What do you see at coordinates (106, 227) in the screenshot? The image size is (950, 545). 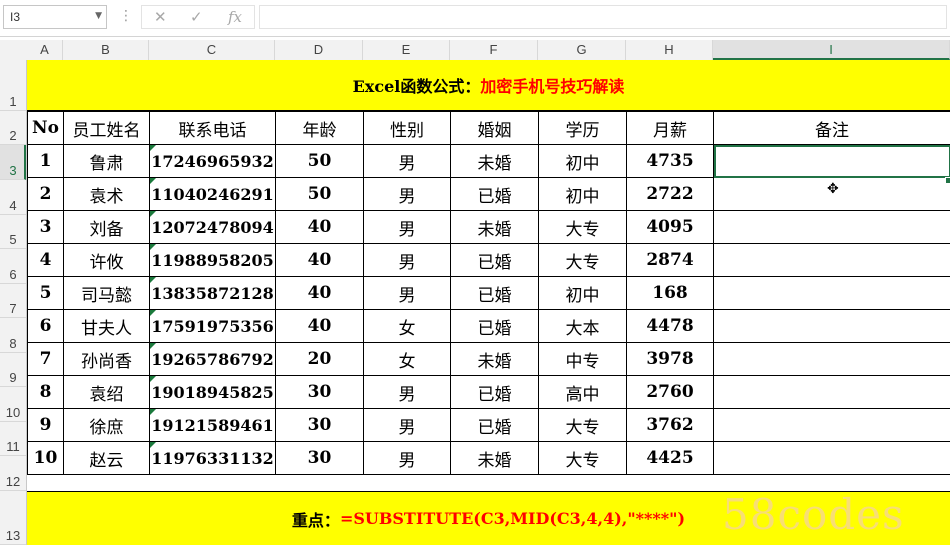 I see `name-cell: 刘备` at bounding box center [106, 227].